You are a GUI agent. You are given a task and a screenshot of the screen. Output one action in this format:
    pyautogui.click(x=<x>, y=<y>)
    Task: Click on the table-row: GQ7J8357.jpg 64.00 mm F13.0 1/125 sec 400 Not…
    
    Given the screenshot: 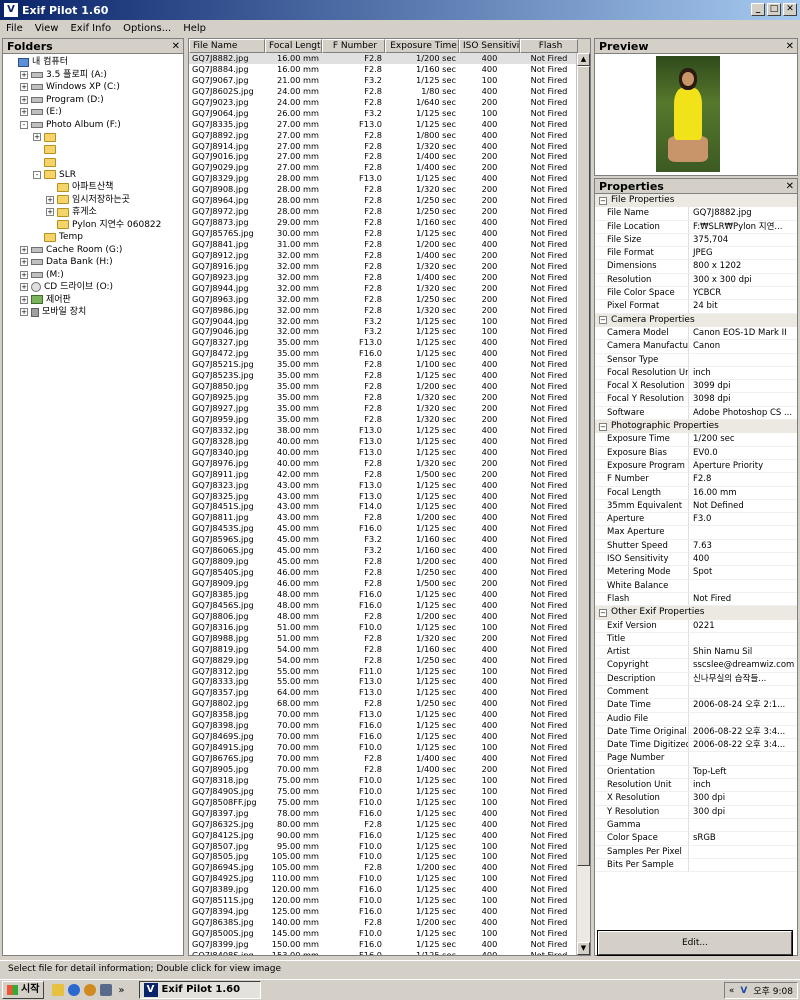 What is the action you would take?
    pyautogui.click(x=383, y=692)
    